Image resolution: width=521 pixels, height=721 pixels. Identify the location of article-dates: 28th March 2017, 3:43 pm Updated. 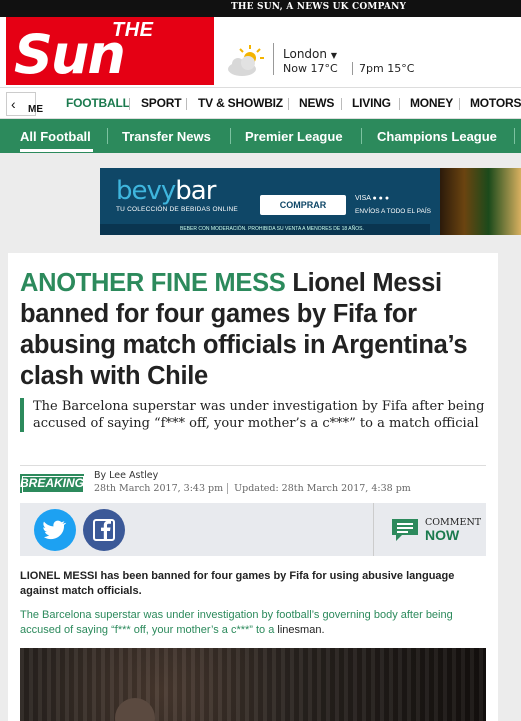
(252, 488).